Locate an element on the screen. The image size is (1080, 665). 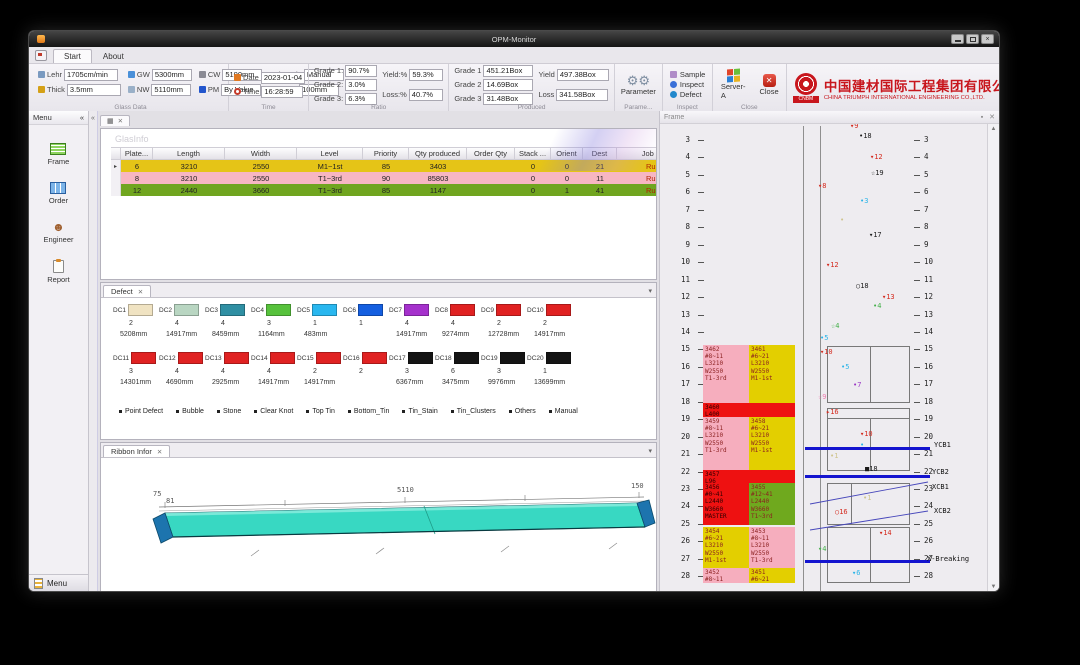
ratio-loss-field: 40.7% is located at coordinates (425, 94).